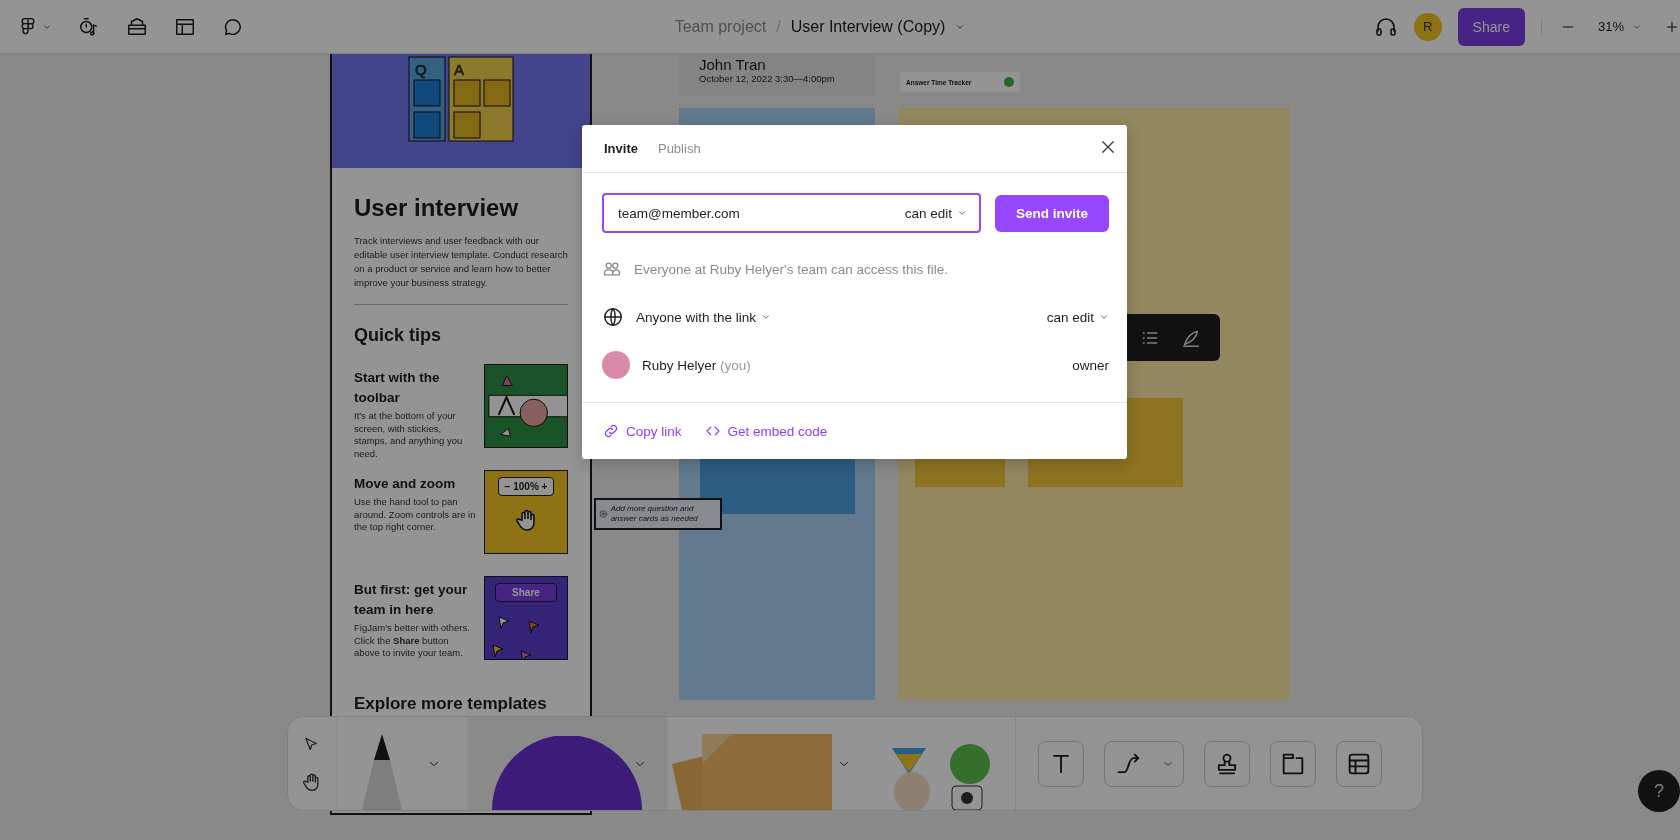 The height and width of the screenshot is (840, 1680). What do you see at coordinates (89, 26) in the screenshot?
I see `timer-music-icon` at bounding box center [89, 26].